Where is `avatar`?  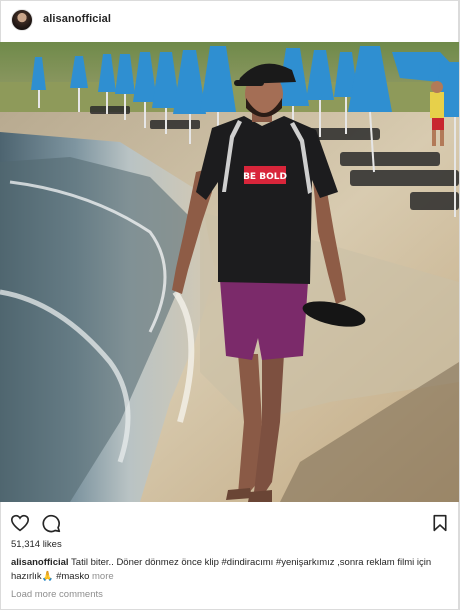 avatar is located at coordinates (22, 20).